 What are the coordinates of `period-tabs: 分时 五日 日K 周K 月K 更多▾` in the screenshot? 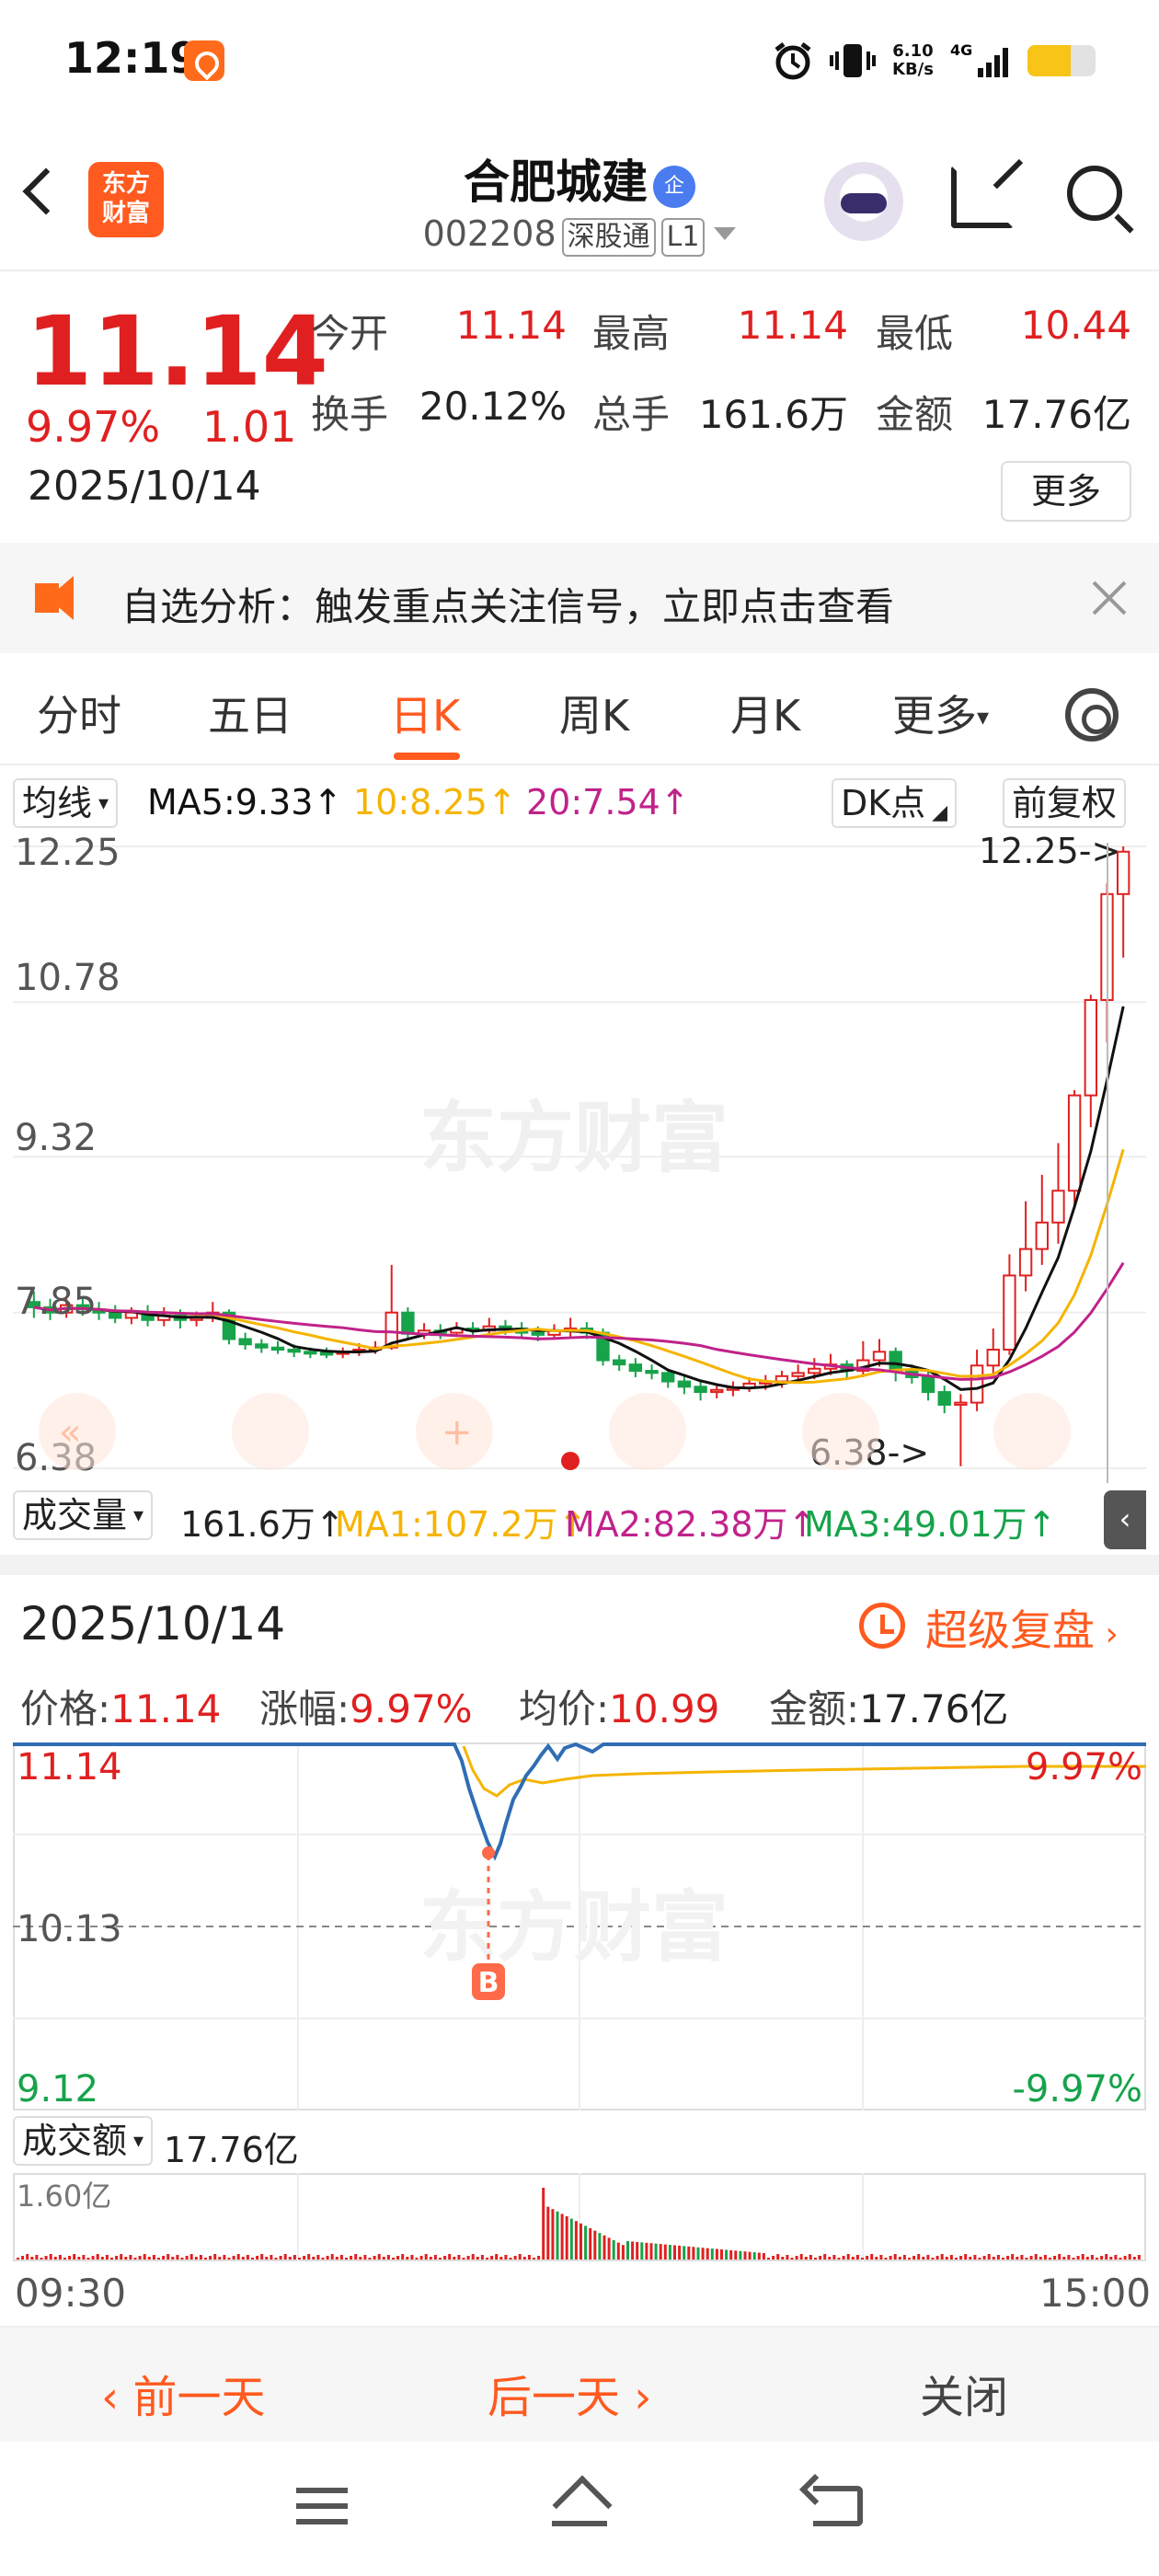 It's located at (579, 710).